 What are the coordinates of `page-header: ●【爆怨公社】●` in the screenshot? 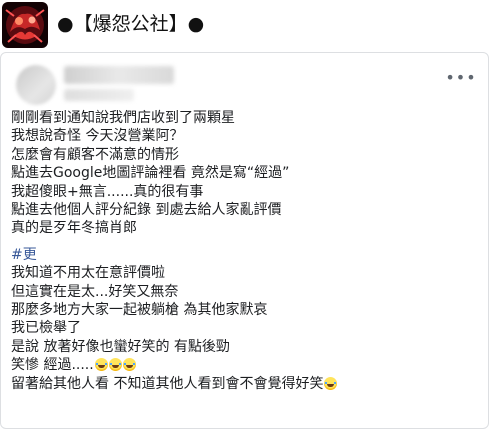 It's located at (245, 26).